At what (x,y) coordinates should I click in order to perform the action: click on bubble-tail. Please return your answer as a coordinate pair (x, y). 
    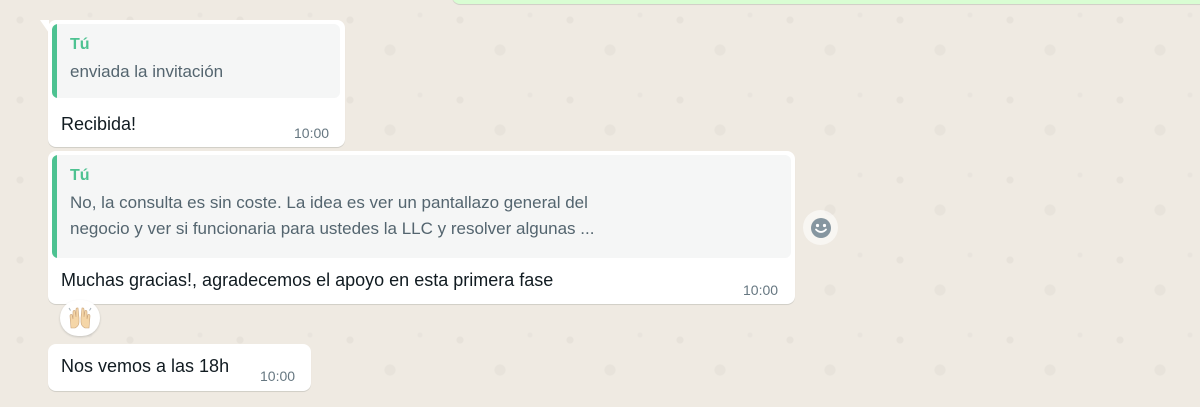
    Looking at the image, I should click on (44, 26).